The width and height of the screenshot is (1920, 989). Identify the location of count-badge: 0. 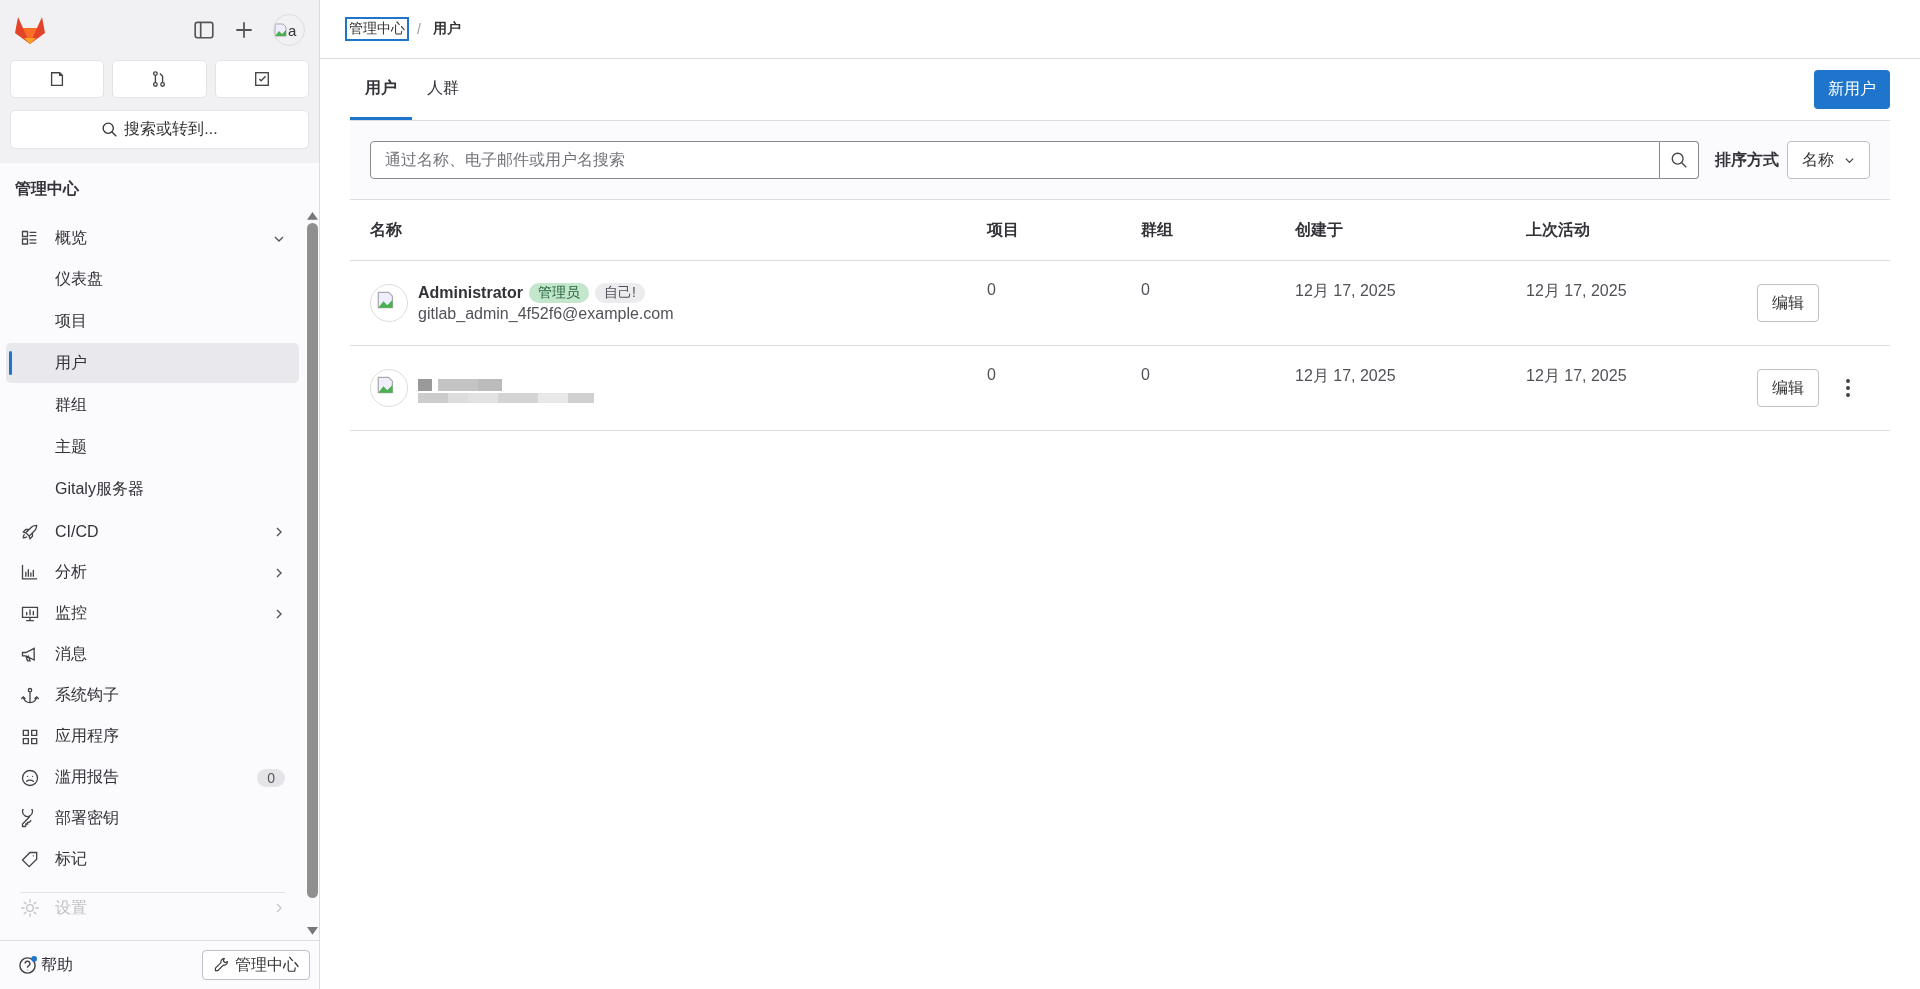
(271, 777).